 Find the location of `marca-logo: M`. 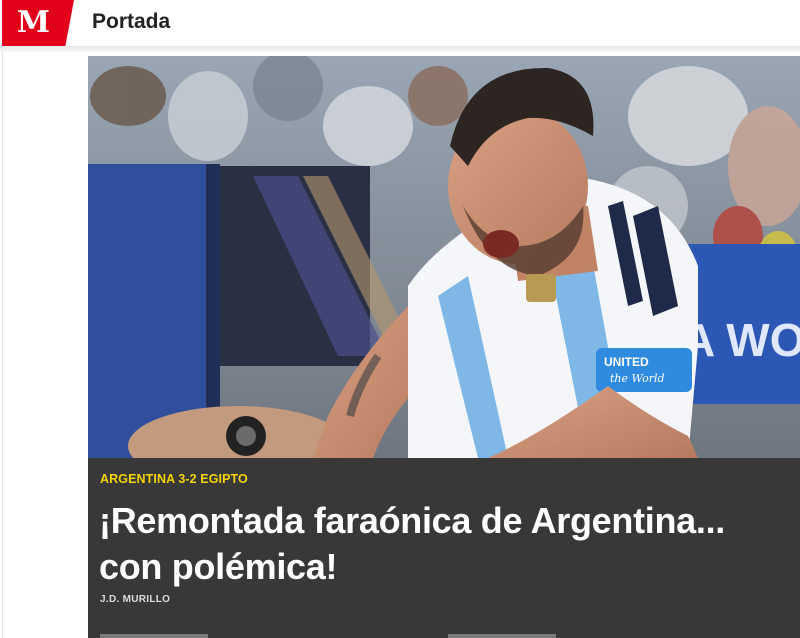

marca-logo: M is located at coordinates (38, 23).